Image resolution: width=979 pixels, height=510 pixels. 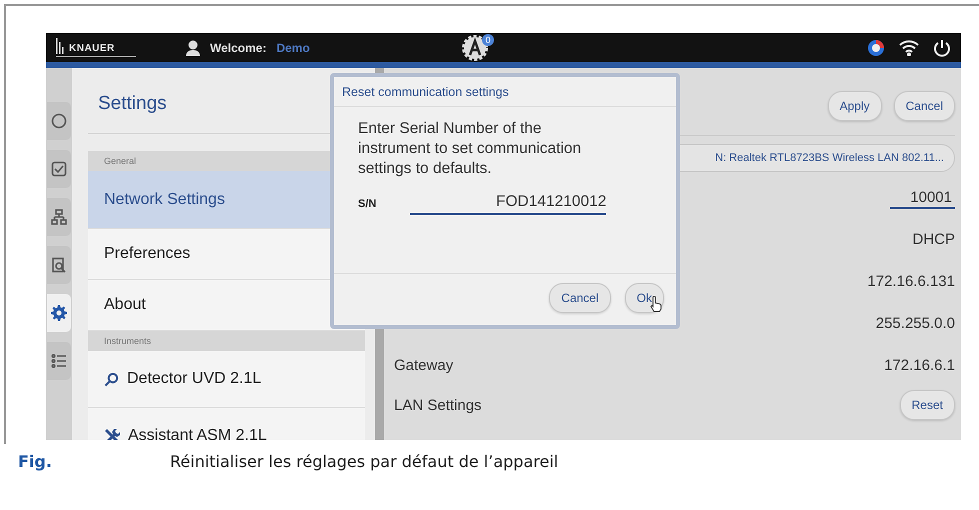 What do you see at coordinates (226, 341) in the screenshot?
I see `section-header: Instruments` at bounding box center [226, 341].